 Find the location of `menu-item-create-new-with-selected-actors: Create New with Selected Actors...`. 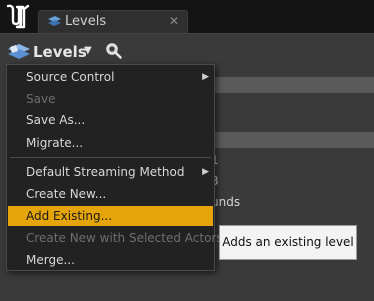

menu-item-create-new-with-selected-actors: Create New with Selected Actors... is located at coordinates (121, 238).